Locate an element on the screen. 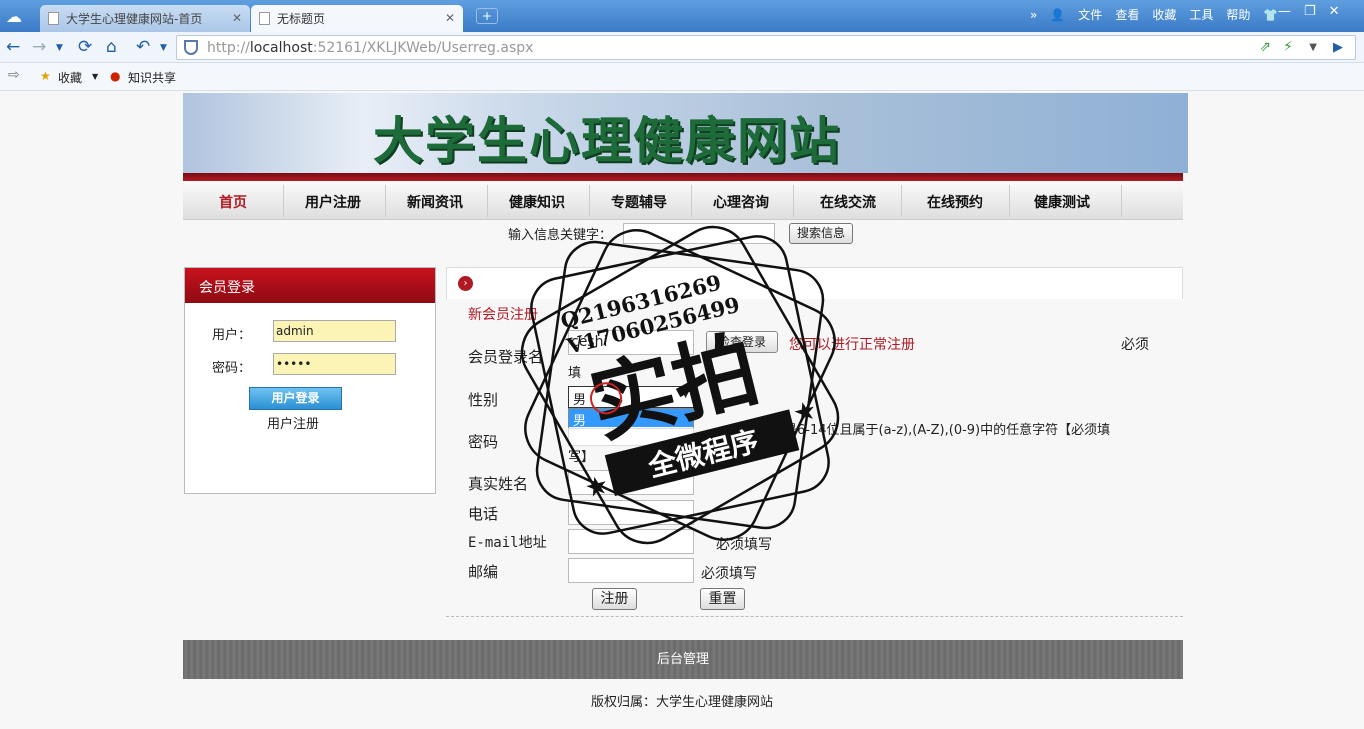 Image resolution: width=1364 pixels, height=729 pixels. restore-icon: ❐ is located at coordinates (1310, 11).